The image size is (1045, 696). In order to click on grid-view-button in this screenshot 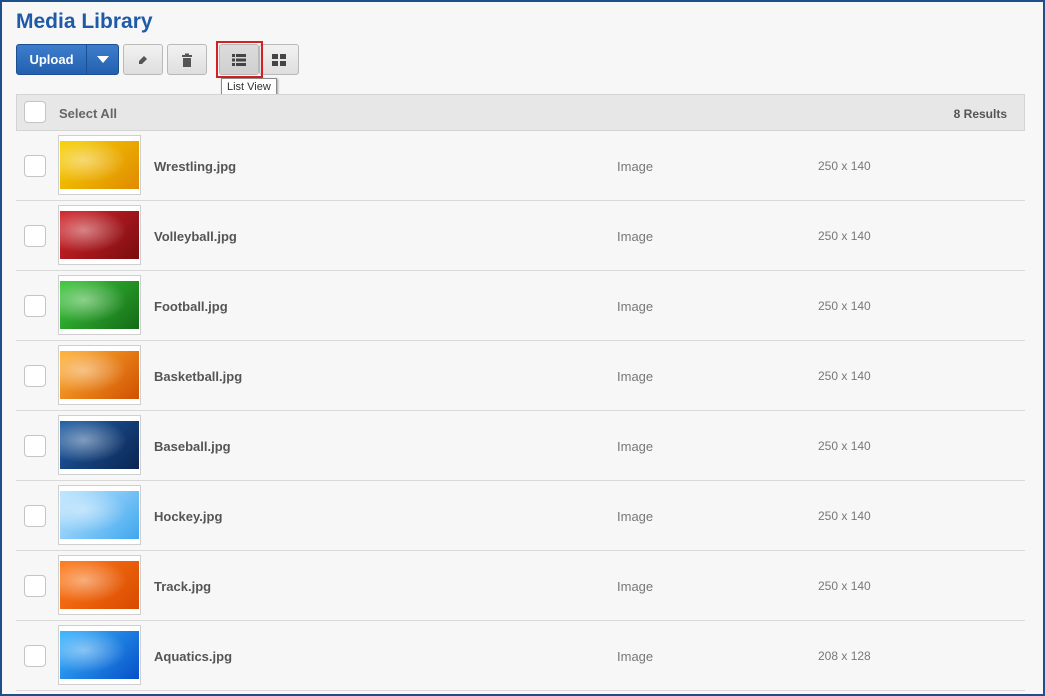, I will do `click(279, 59)`.